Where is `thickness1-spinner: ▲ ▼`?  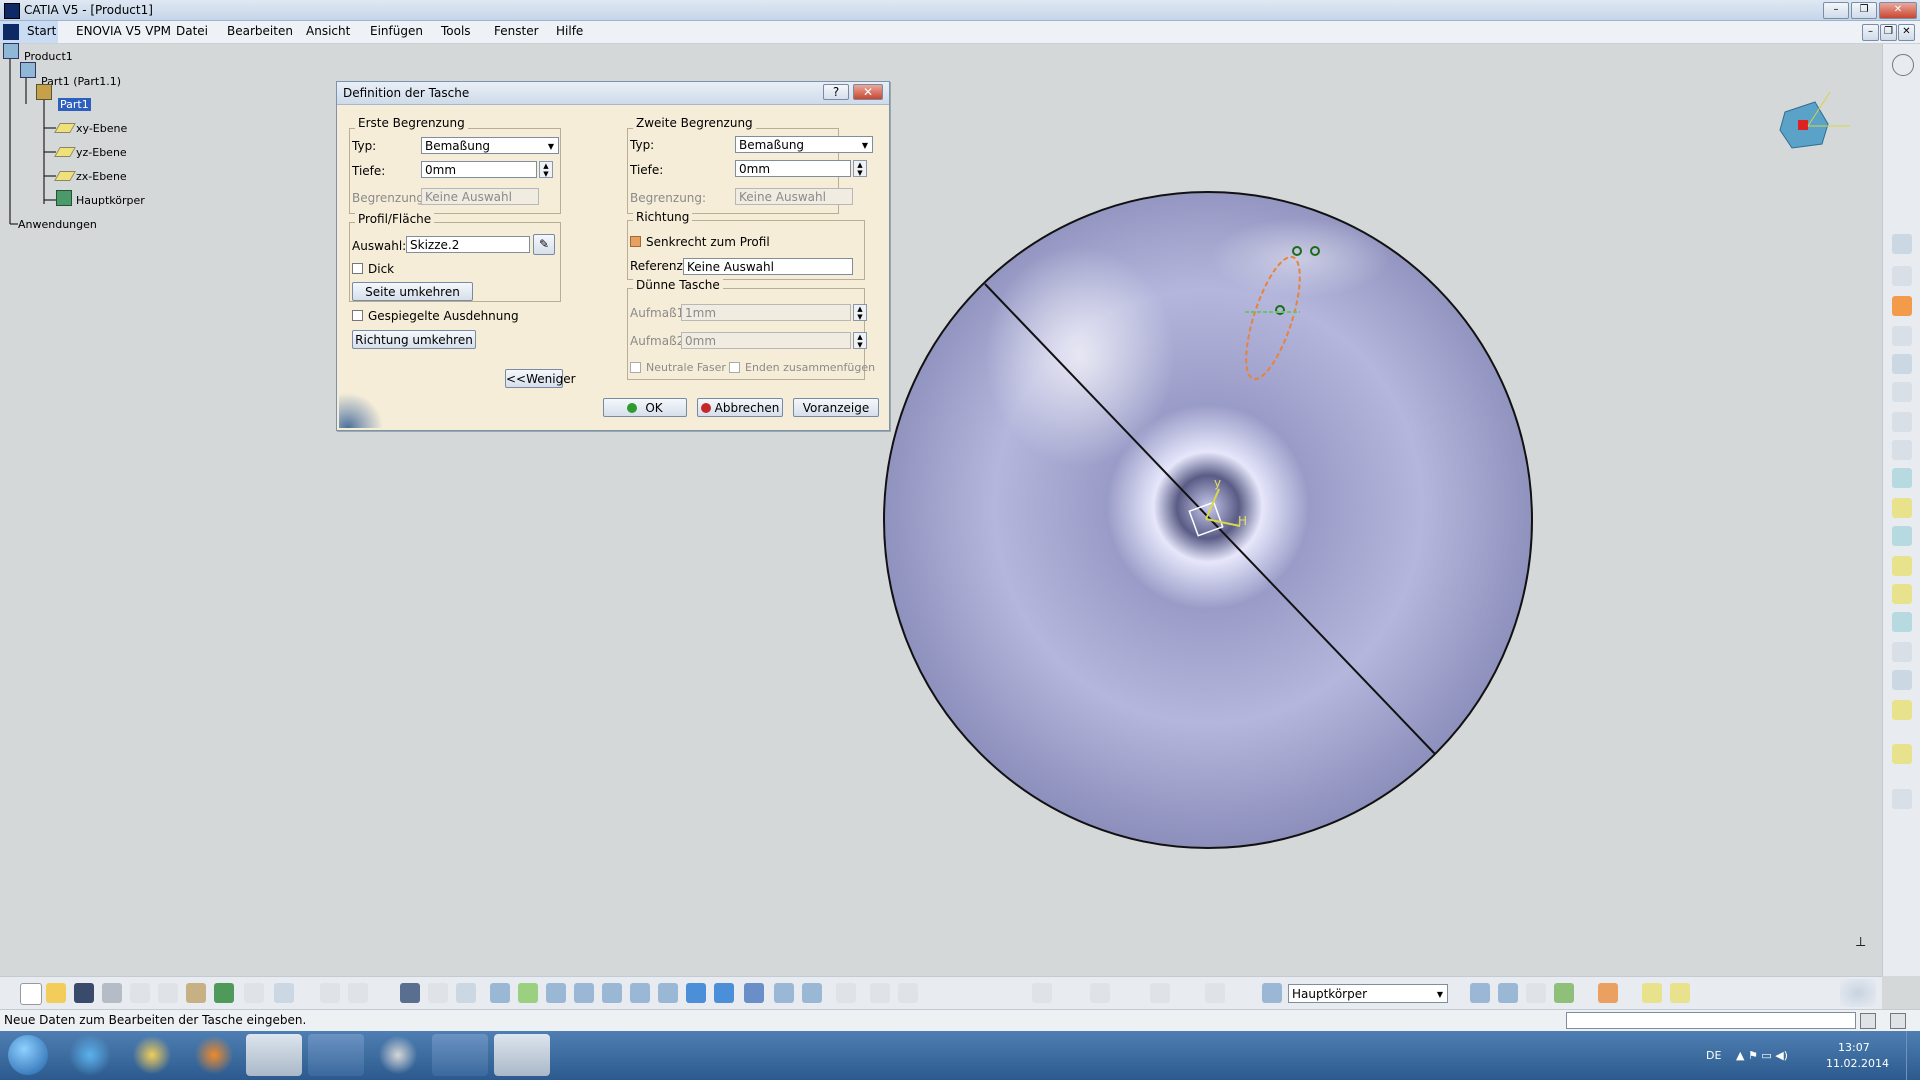
thickness1-spinner: ▲ ▼ is located at coordinates (860, 312).